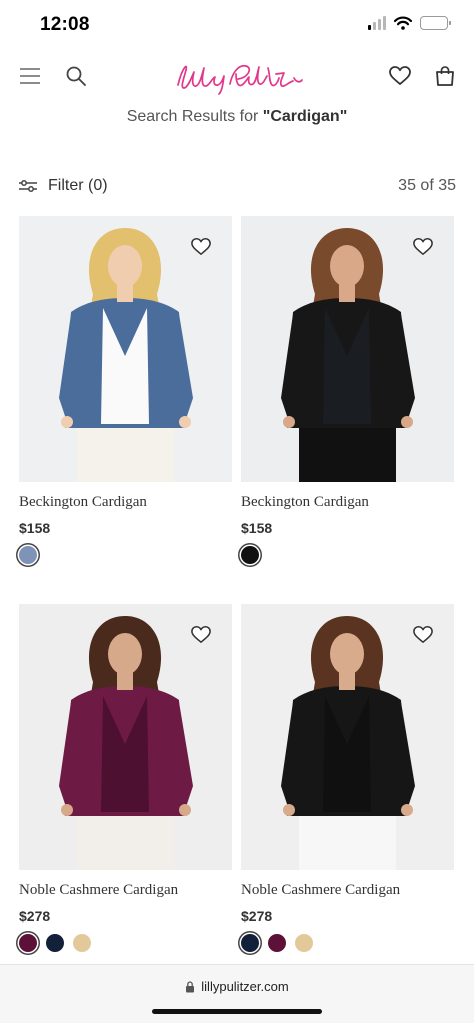 This screenshot has width=474, height=1023. Describe the element at coordinates (78, 185) in the screenshot. I see `filter-label: Filter (0)` at that location.